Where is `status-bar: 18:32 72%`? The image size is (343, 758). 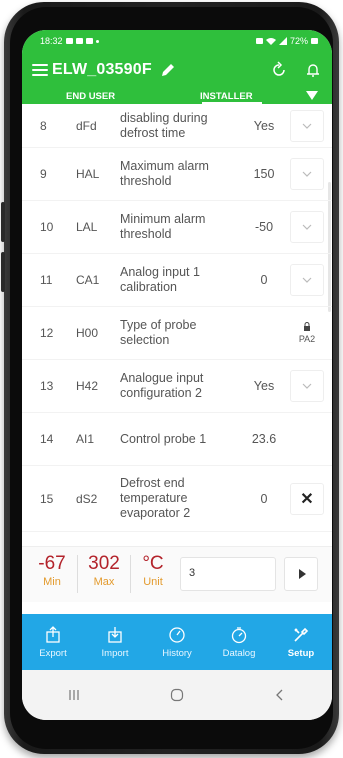 status-bar: 18:32 72% is located at coordinates (177, 41).